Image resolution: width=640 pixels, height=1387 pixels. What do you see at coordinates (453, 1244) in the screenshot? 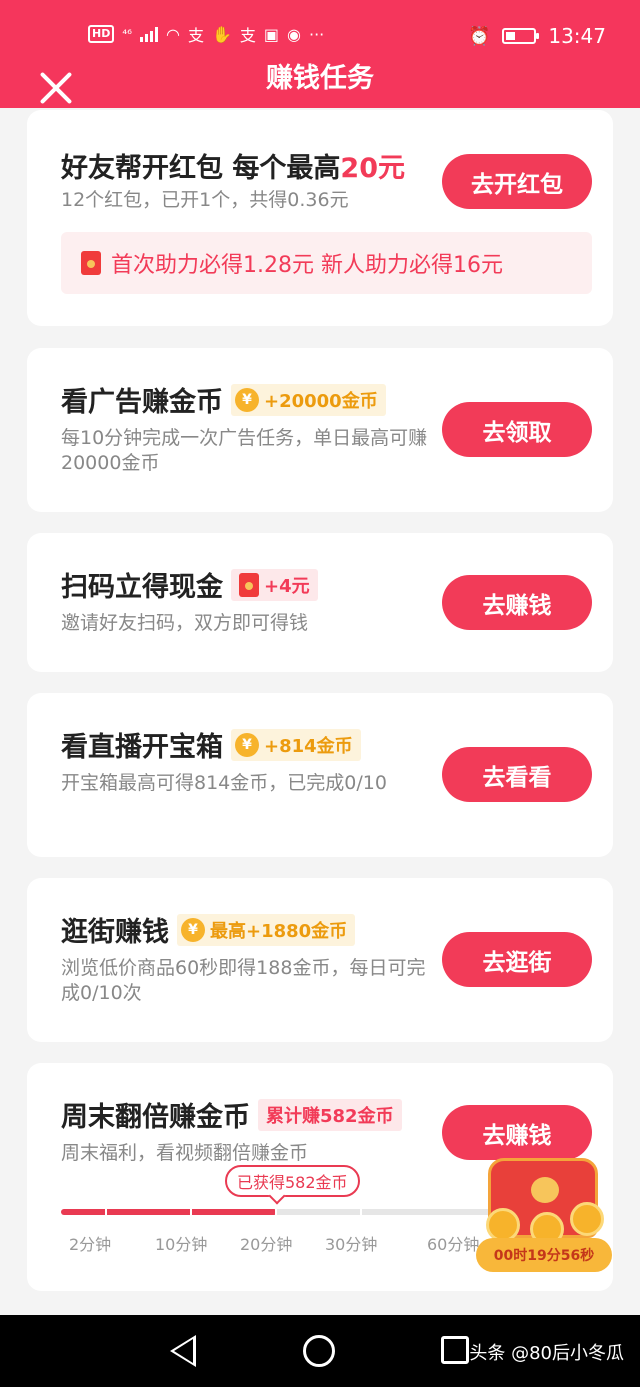
I see `tick-label: 60分钟` at bounding box center [453, 1244].